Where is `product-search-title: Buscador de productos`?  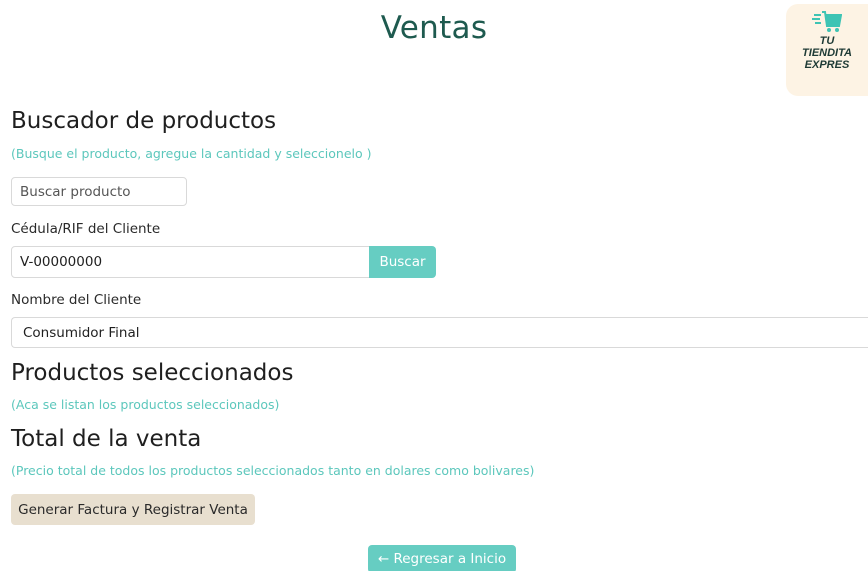
product-search-title: Buscador de productos is located at coordinates (144, 121).